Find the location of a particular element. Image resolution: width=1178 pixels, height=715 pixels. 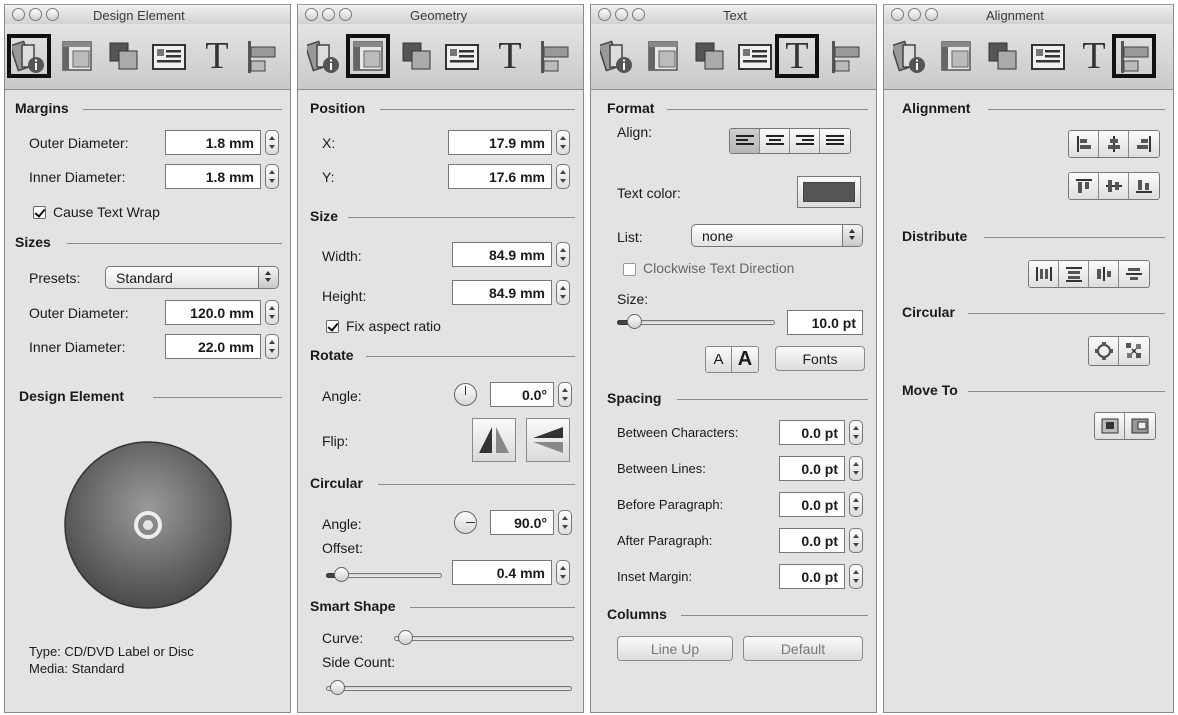

y-field: 17.6 mm is located at coordinates (500, 176).